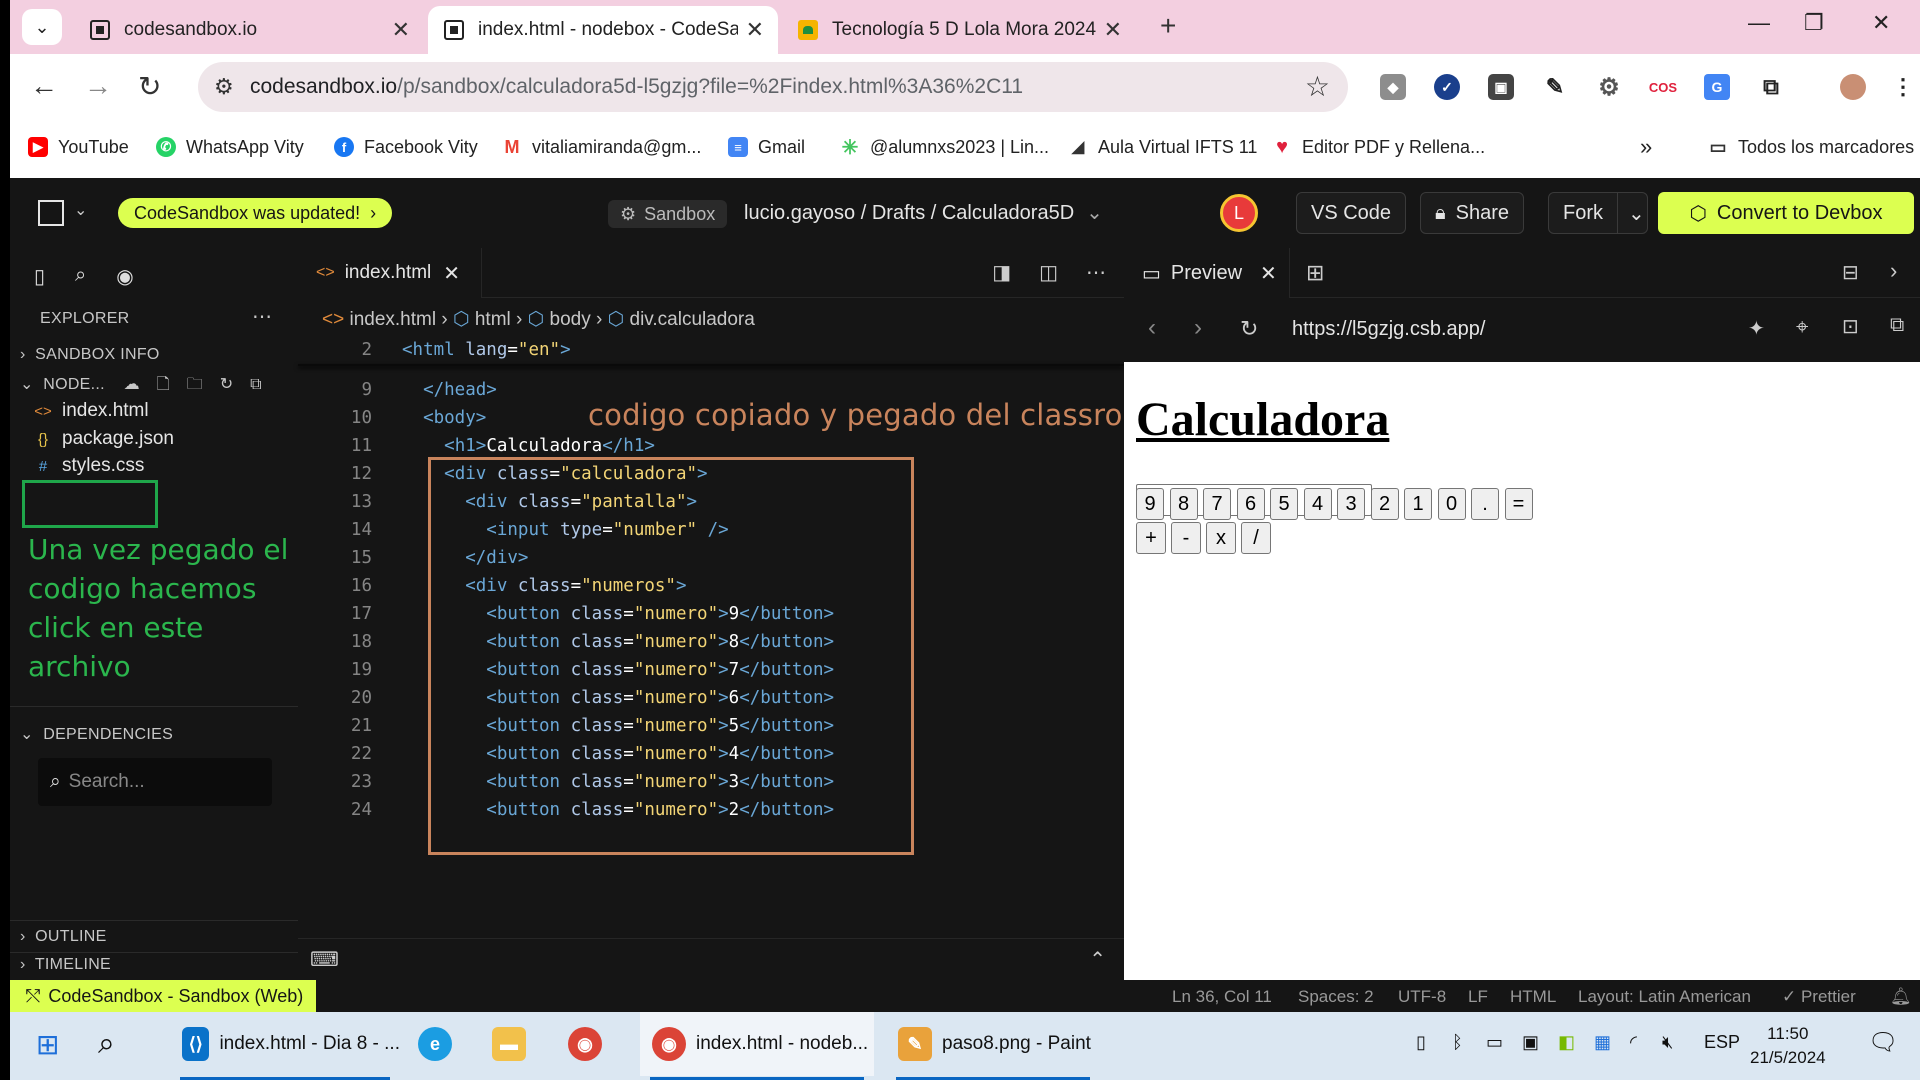  Describe the element at coordinates (230, 147) in the screenshot. I see `bookmark-whatsapp: ✆ WhatsApp Vity` at that location.